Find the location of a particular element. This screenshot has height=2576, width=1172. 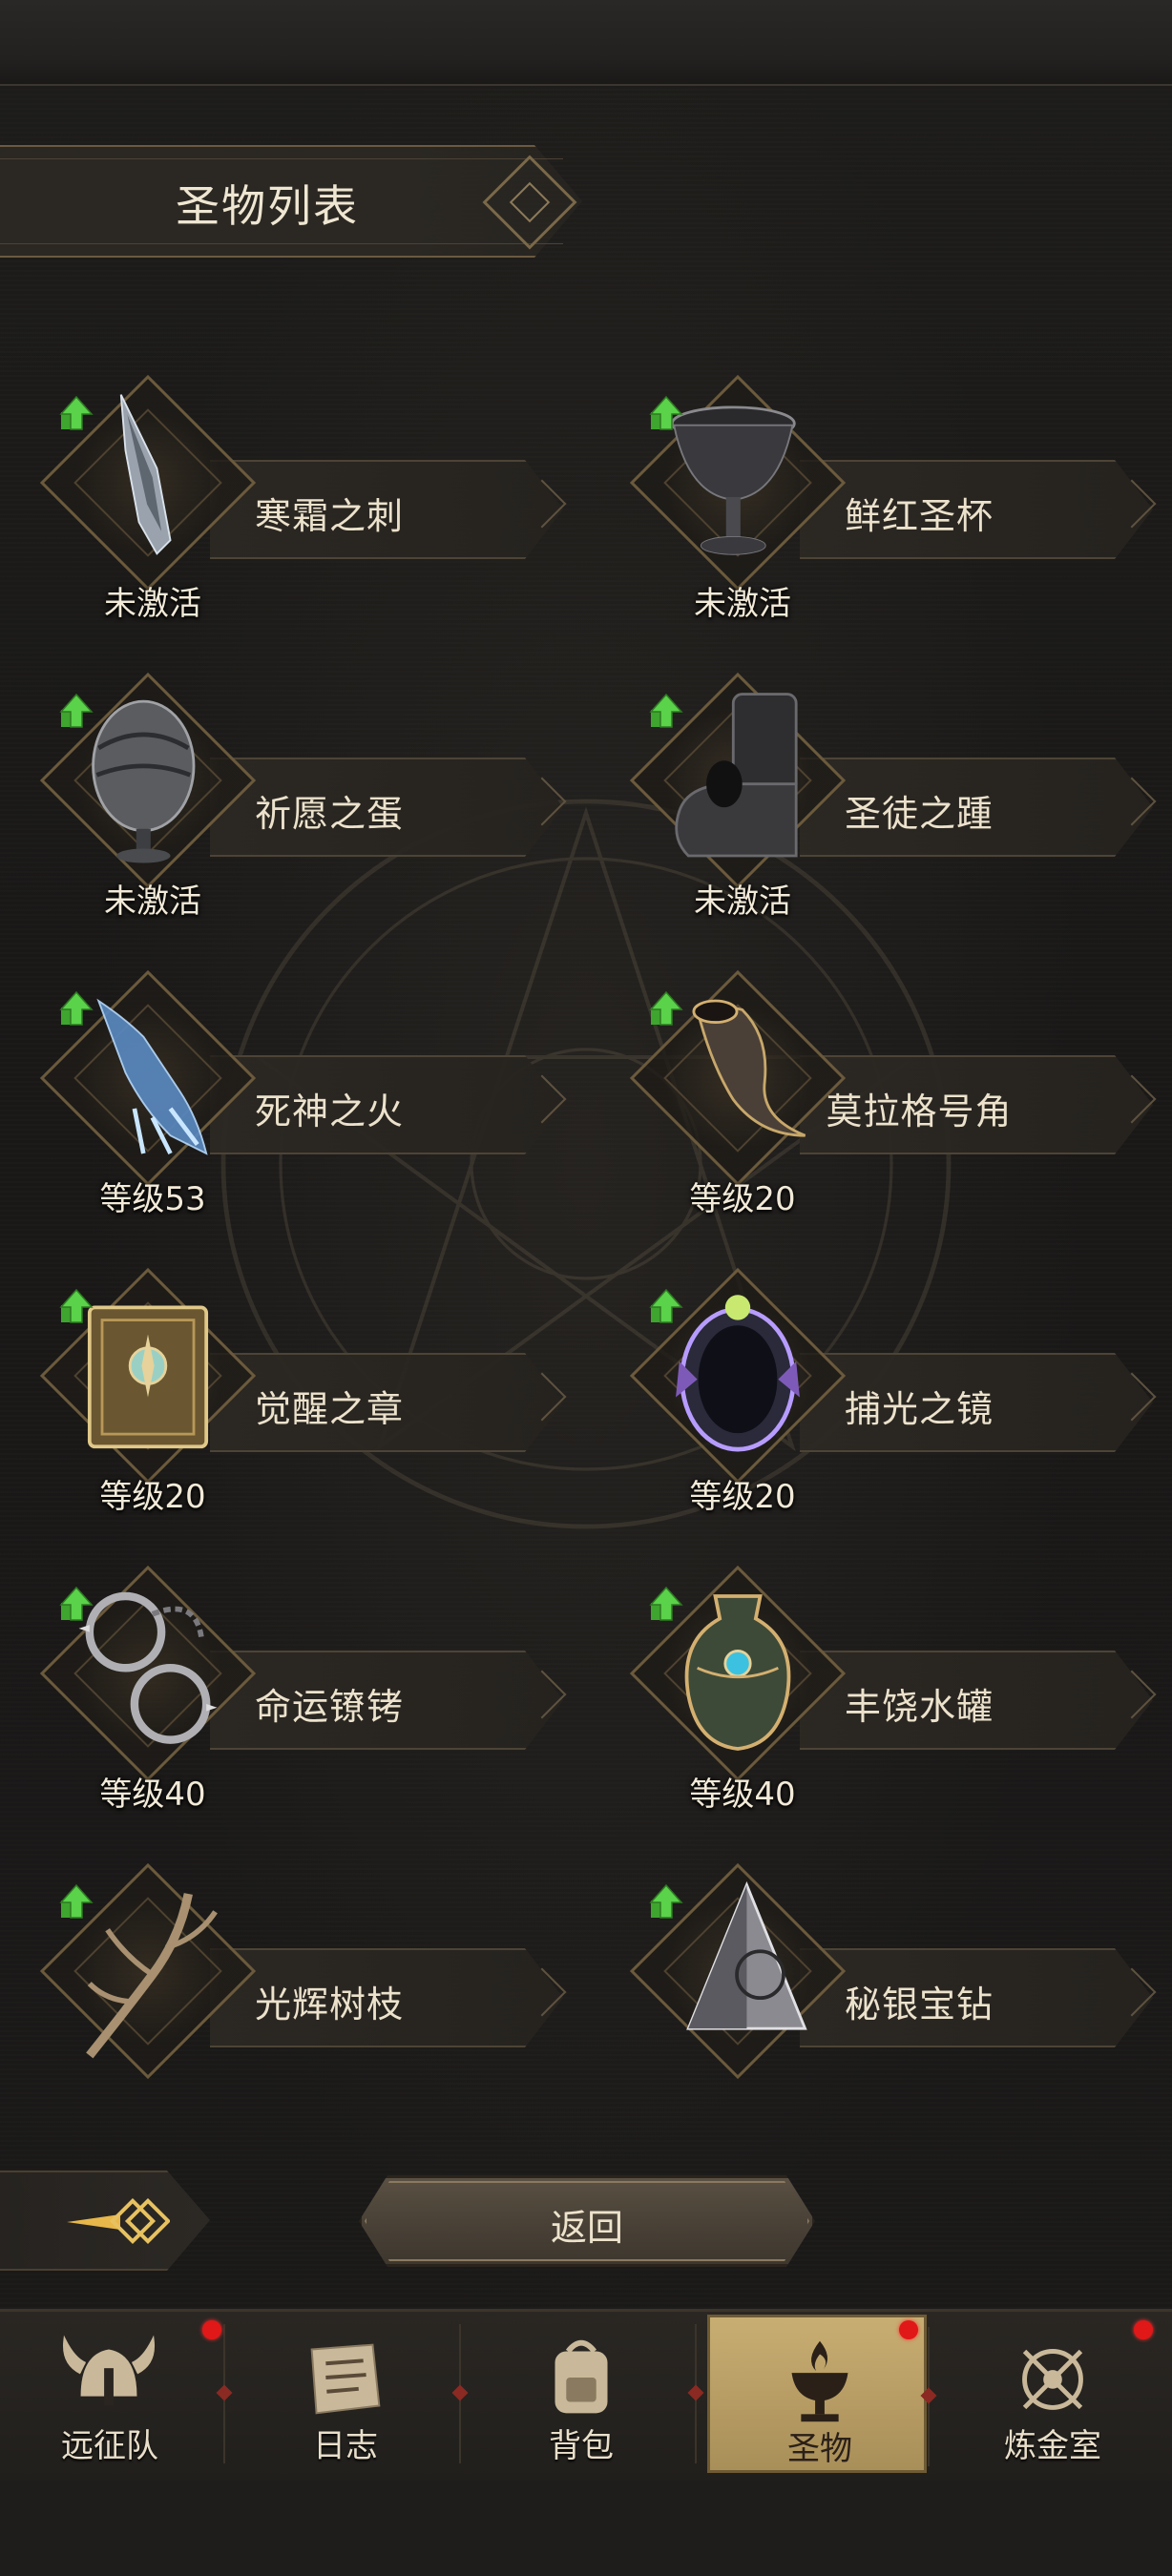

relic-item: 圣徒之踵未激活 is located at coordinates (887, 796).